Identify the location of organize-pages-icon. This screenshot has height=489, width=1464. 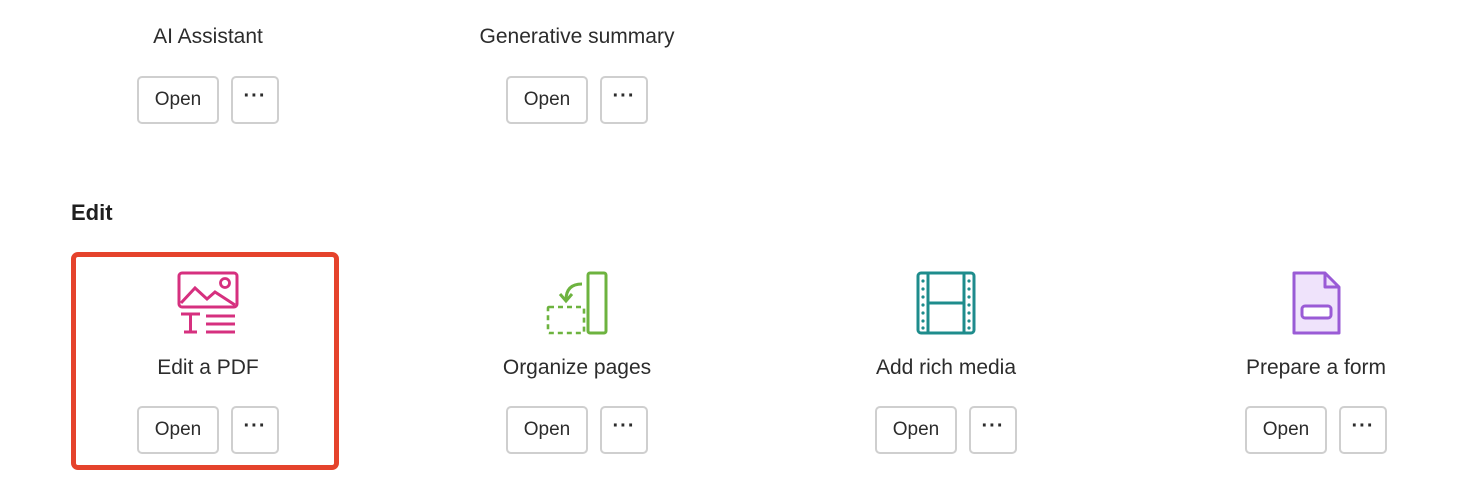
(577, 305).